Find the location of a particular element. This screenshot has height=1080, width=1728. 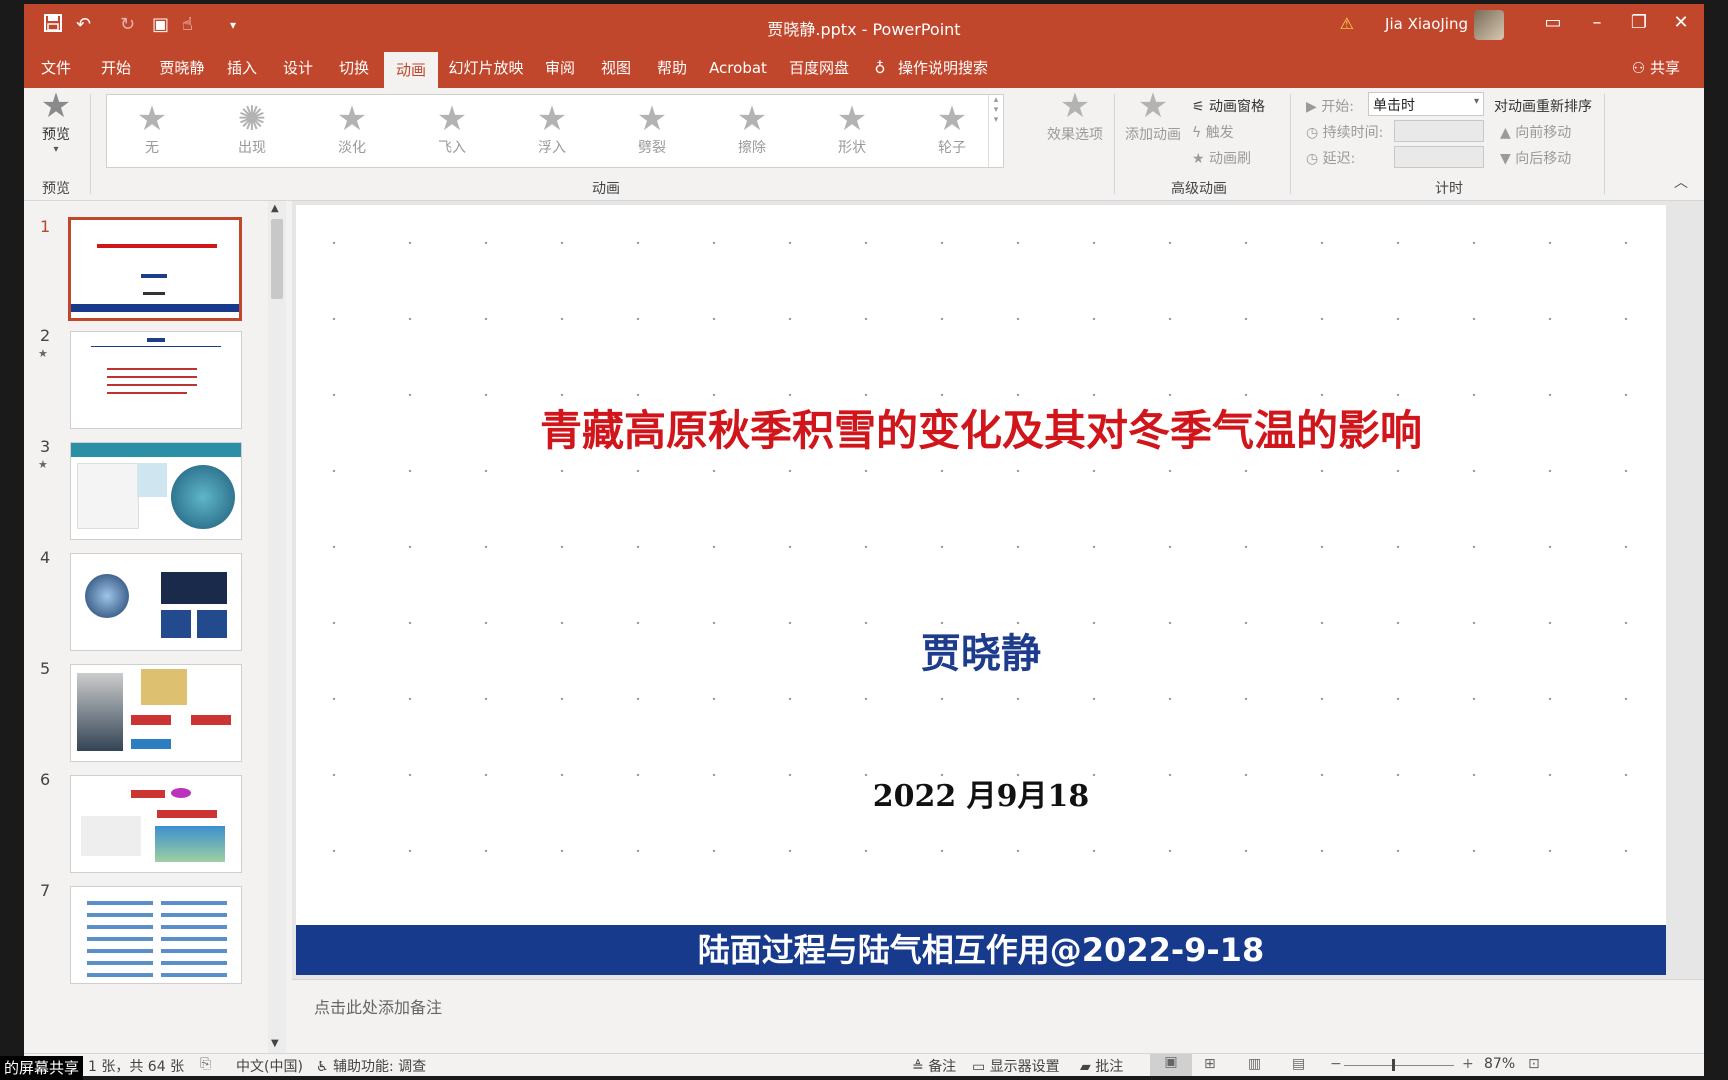

tab-view: 视图 is located at coordinates (616, 68).